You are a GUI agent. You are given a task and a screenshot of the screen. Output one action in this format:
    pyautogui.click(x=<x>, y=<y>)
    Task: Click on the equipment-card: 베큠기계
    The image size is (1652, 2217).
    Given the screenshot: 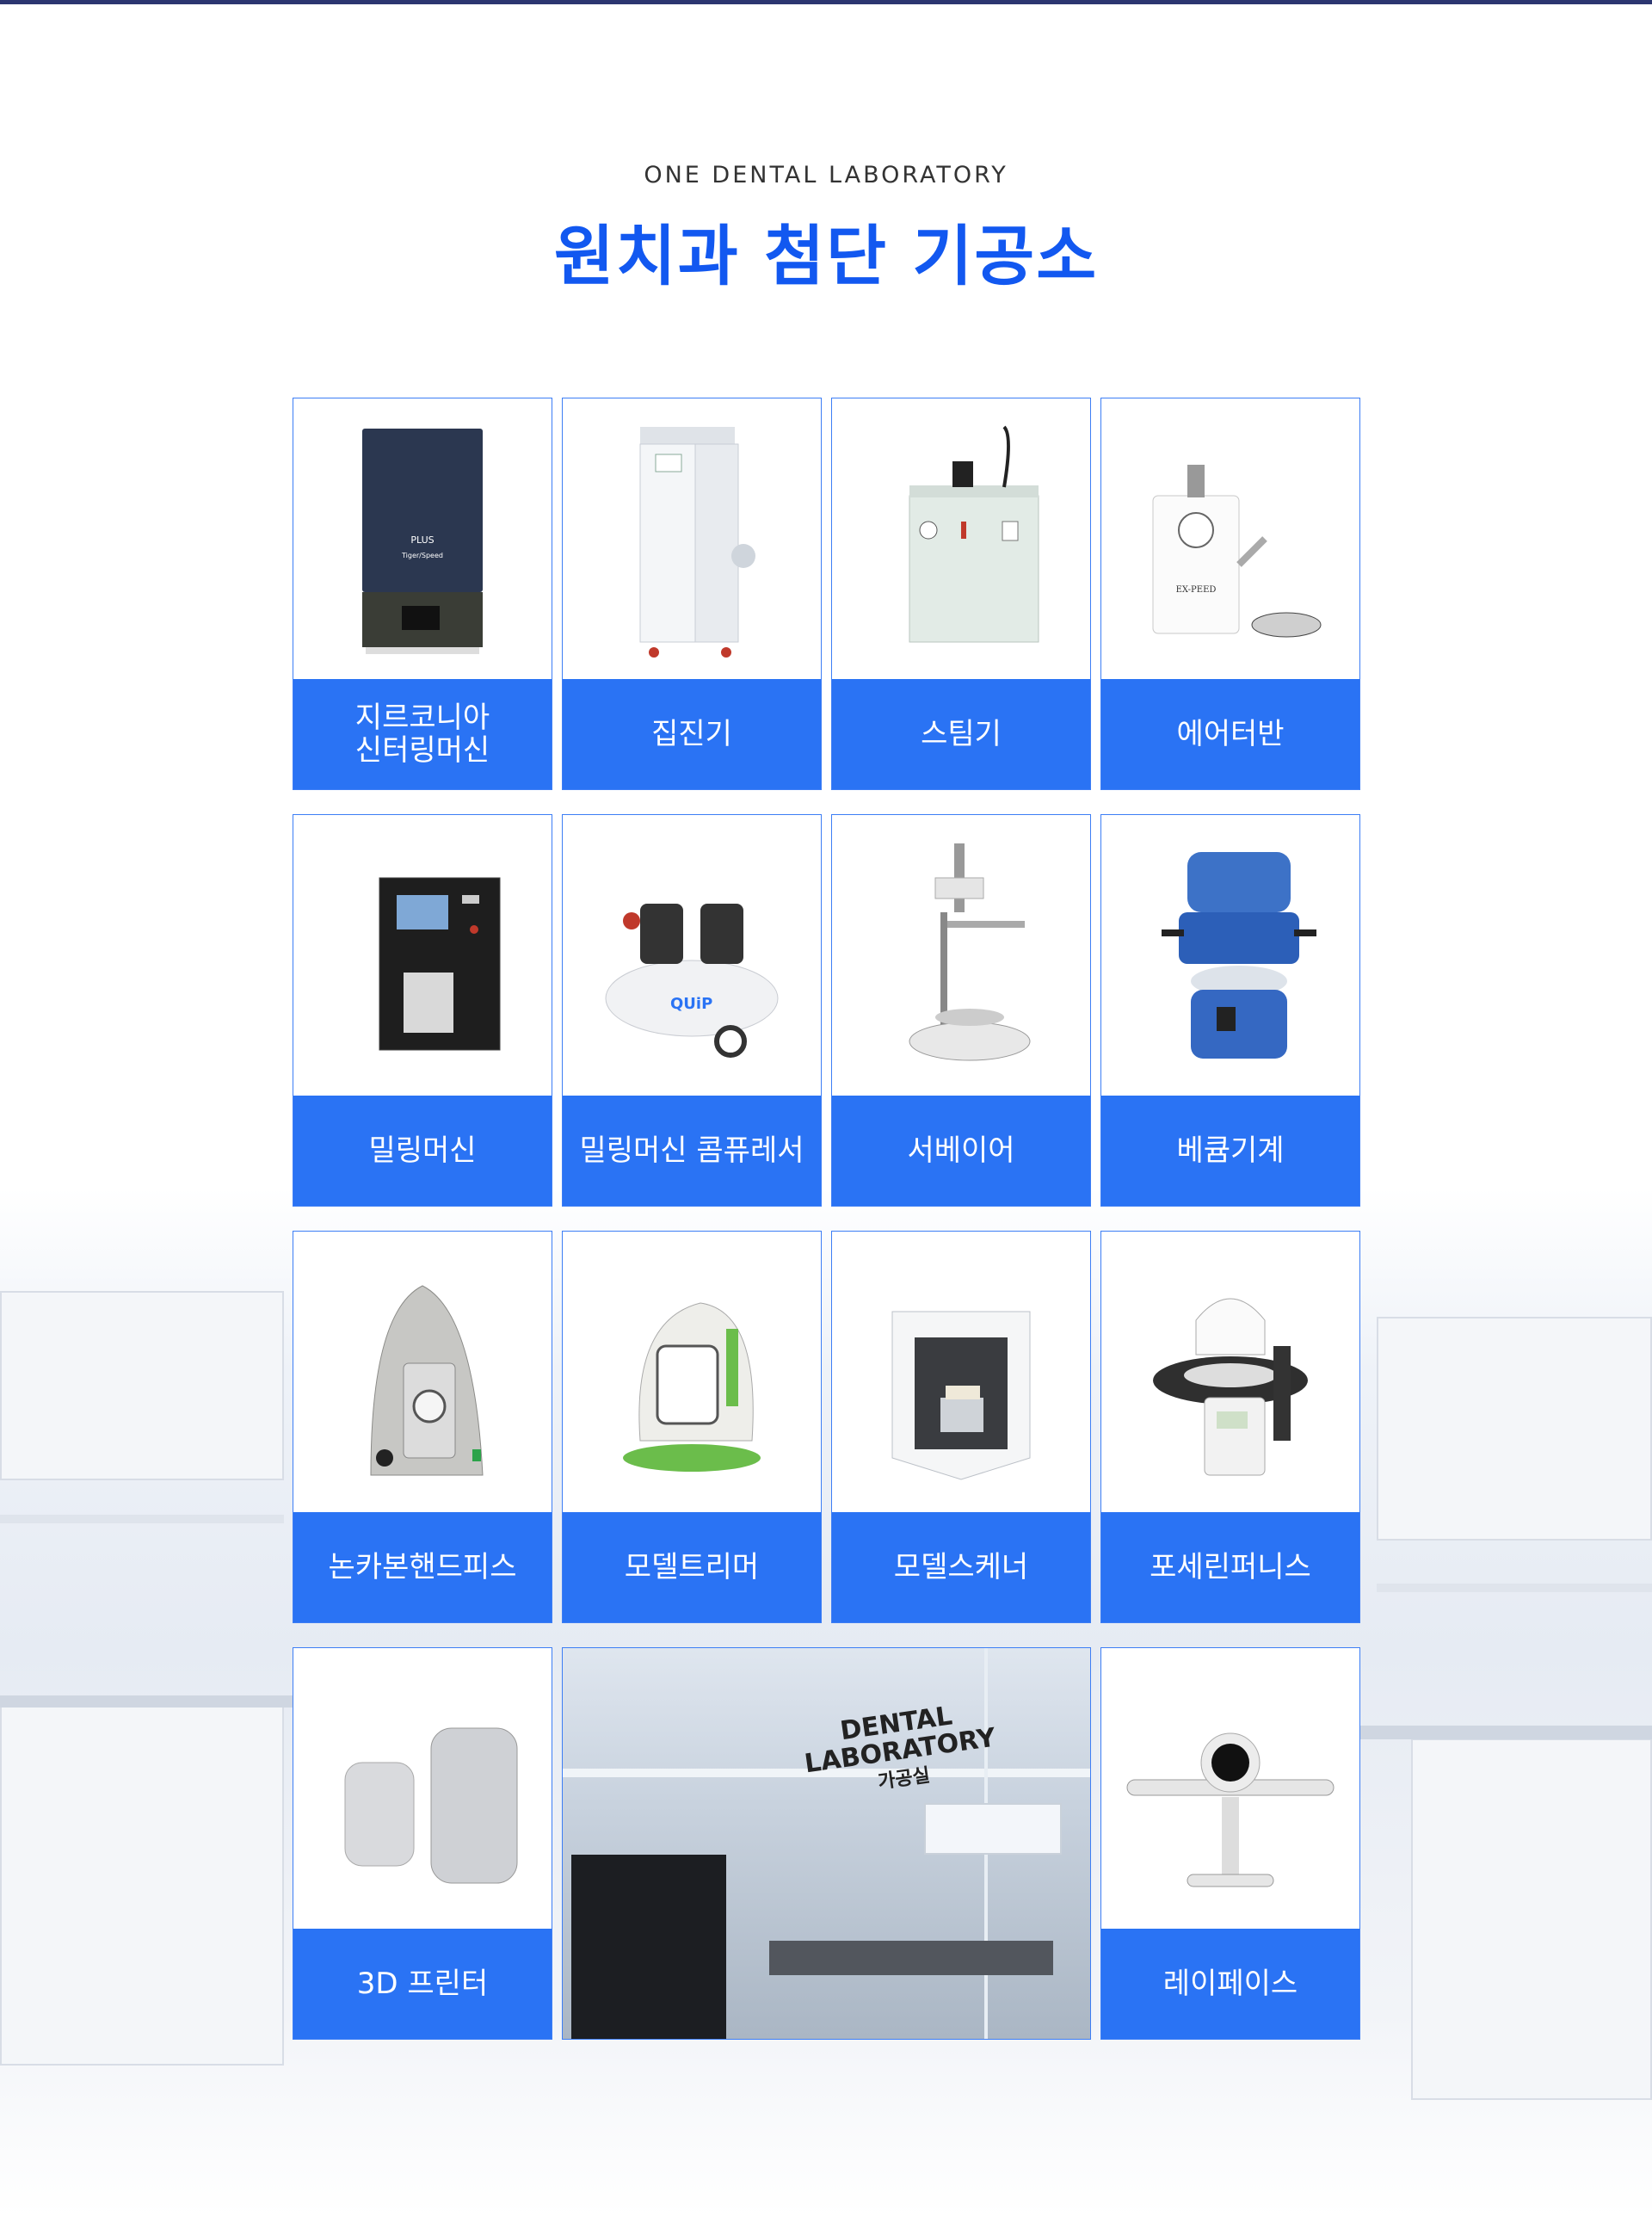 What is the action you would take?
    pyautogui.click(x=1230, y=1011)
    